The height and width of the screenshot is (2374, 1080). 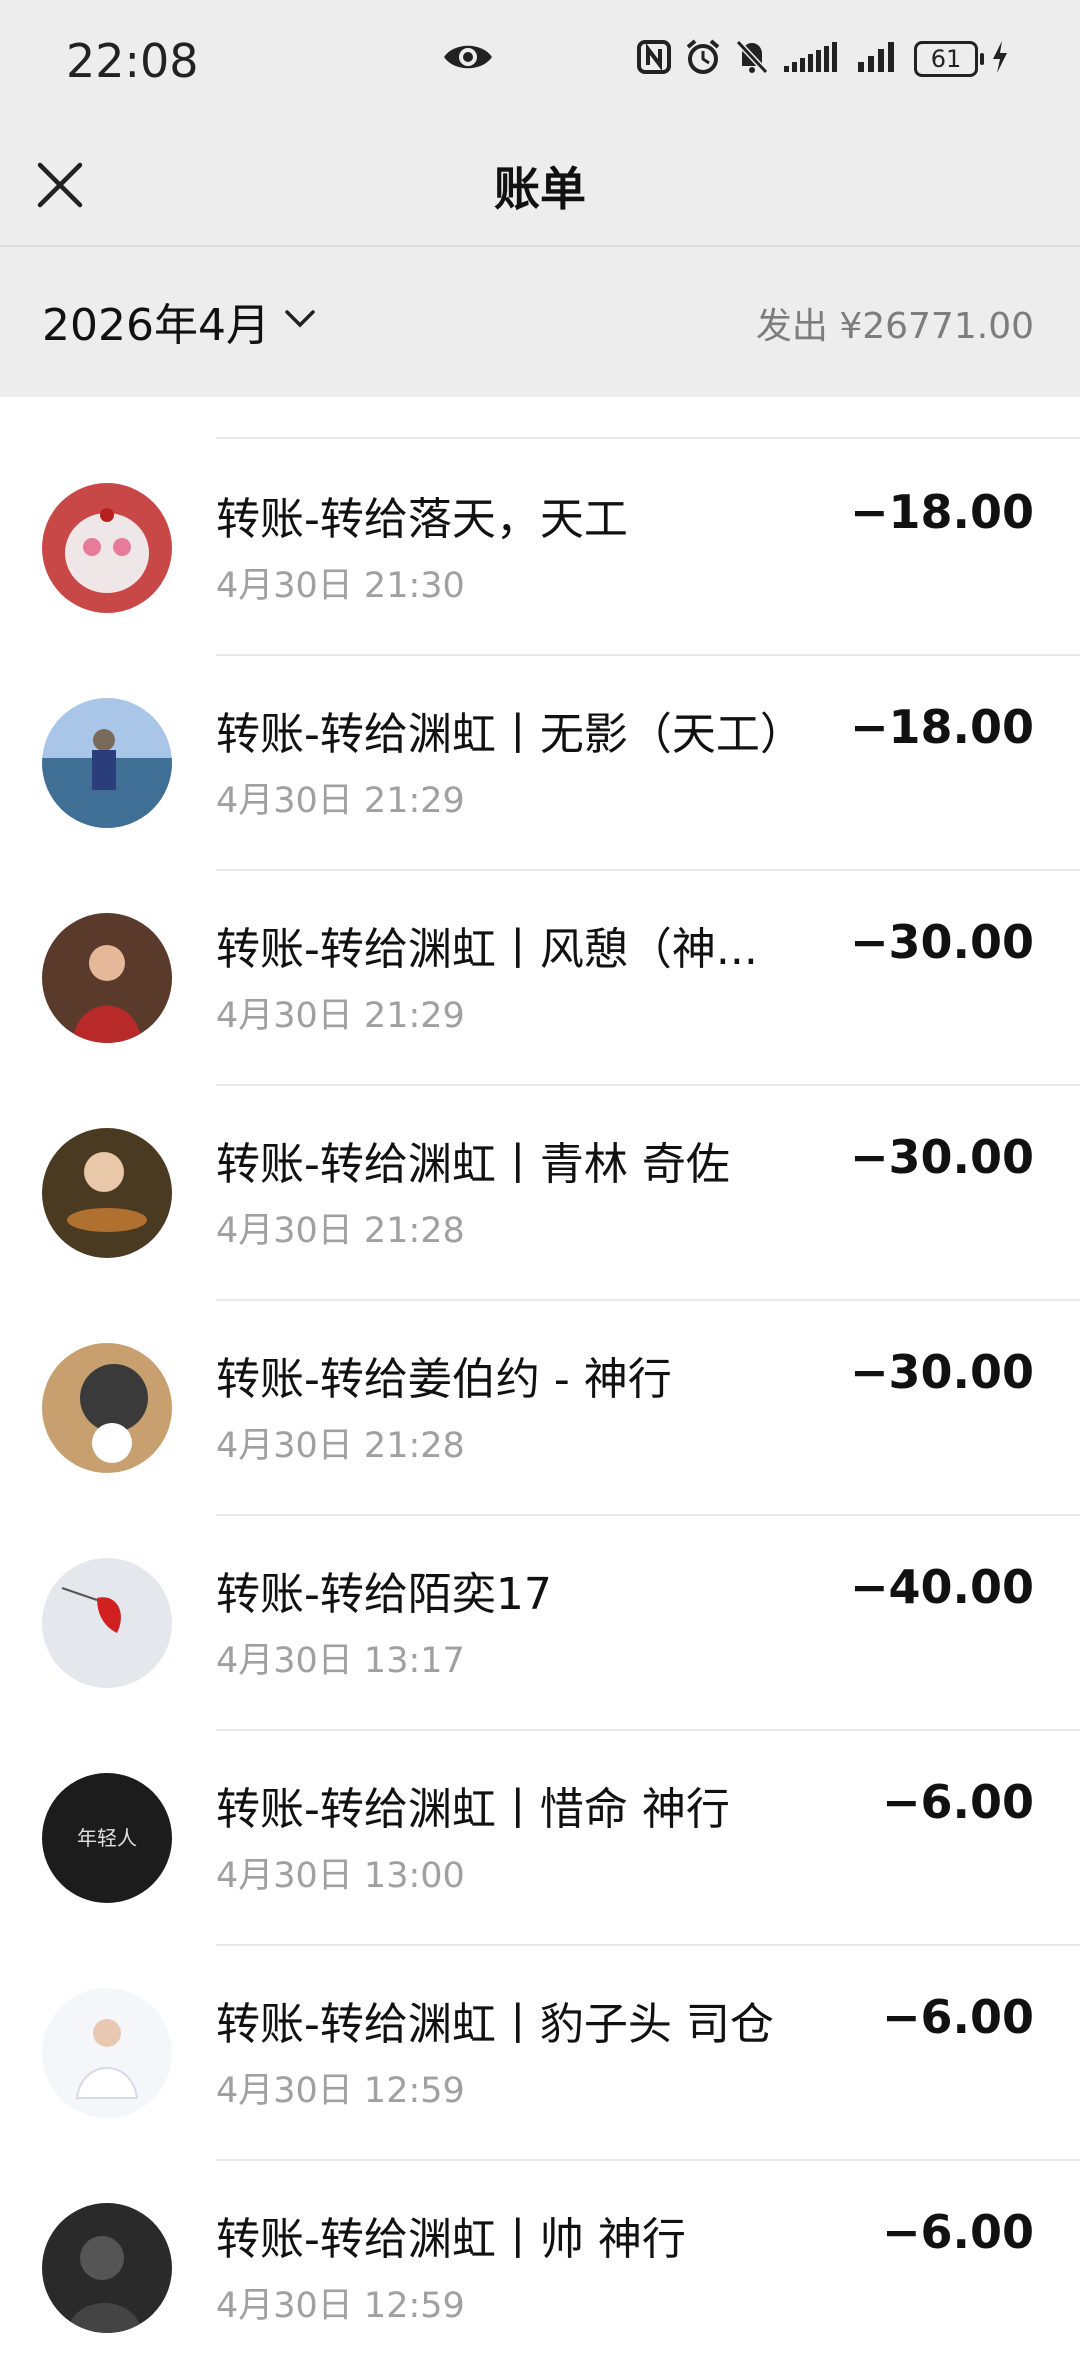 What do you see at coordinates (473, 1809) in the screenshot?
I see `transaction-title: 转账-转给渊虹丨惜命 神行` at bounding box center [473, 1809].